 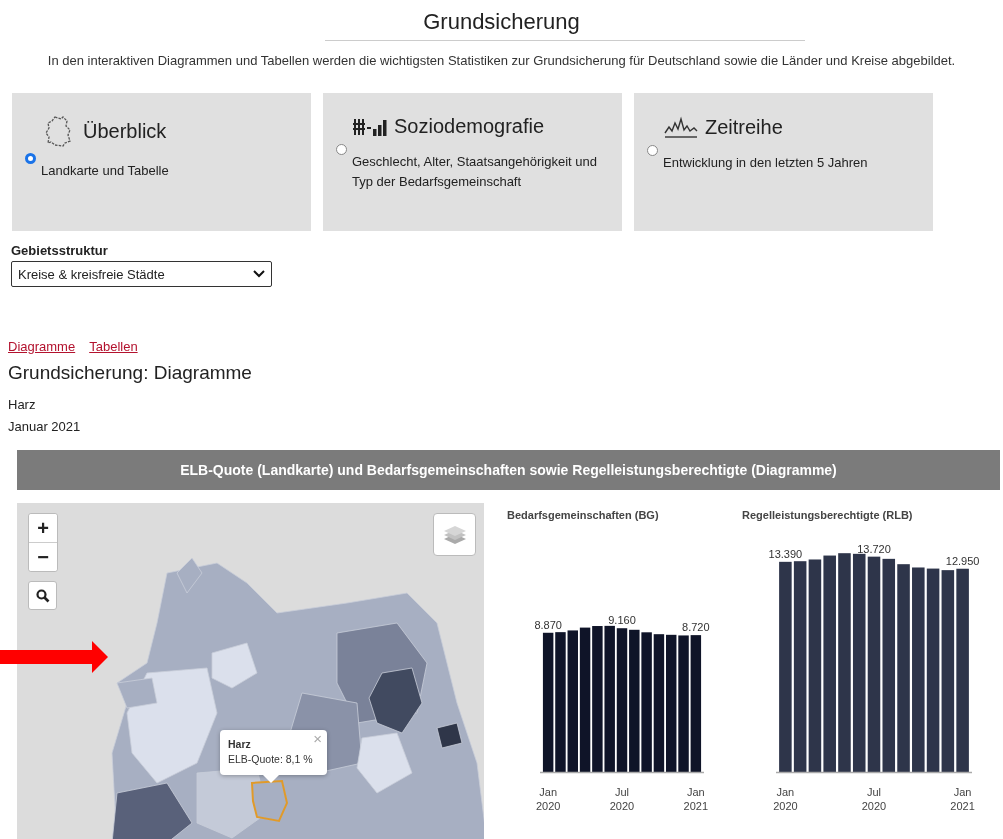 I want to click on view-link: Tabellen, so click(x=113, y=346).